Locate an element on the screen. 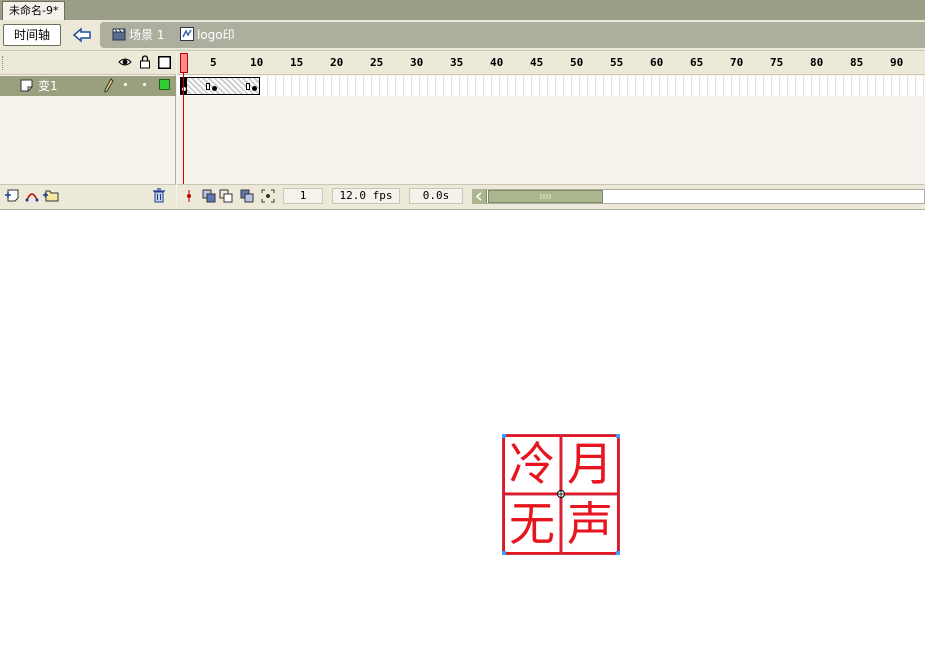 This screenshot has height=647, width=925. scroll-thumb is located at coordinates (545, 196).